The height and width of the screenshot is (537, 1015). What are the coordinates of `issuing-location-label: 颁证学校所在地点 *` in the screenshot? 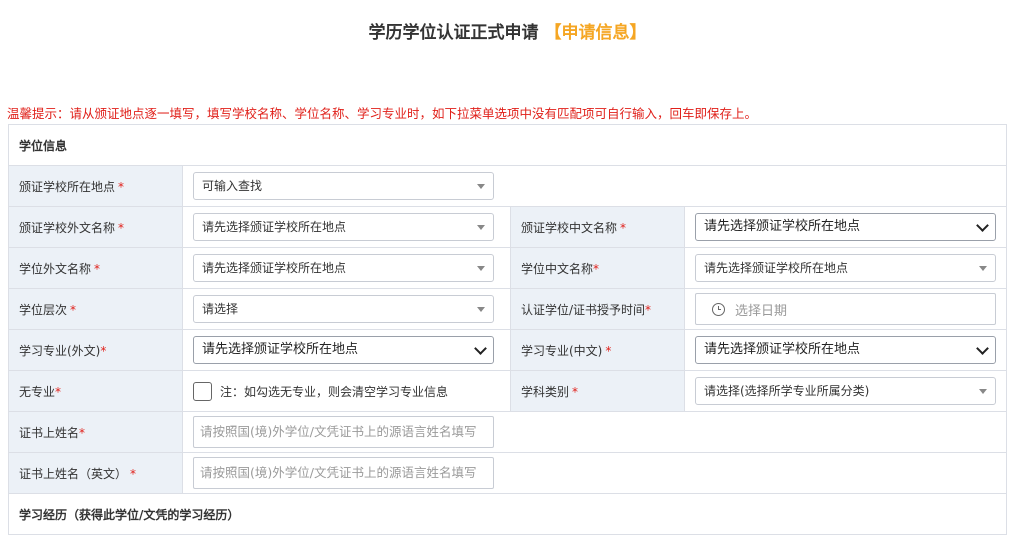 It's located at (95, 186).